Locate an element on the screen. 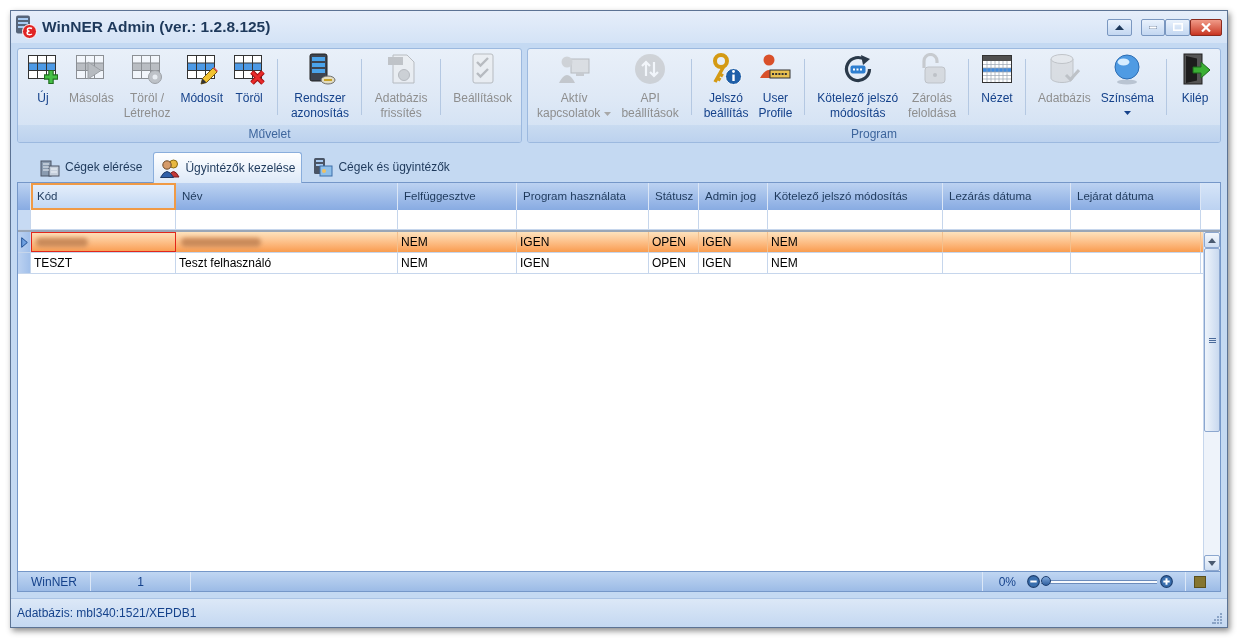  scroll-down-button is located at coordinates (1212, 563).